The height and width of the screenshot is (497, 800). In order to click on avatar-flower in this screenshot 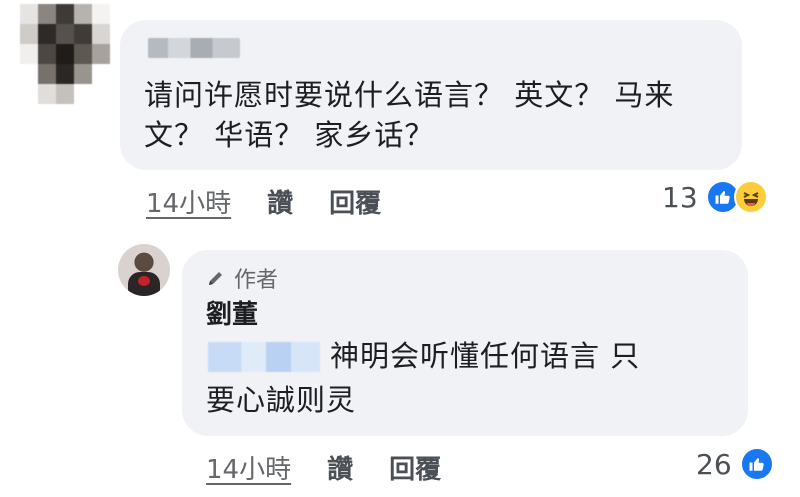, I will do `click(144, 281)`.